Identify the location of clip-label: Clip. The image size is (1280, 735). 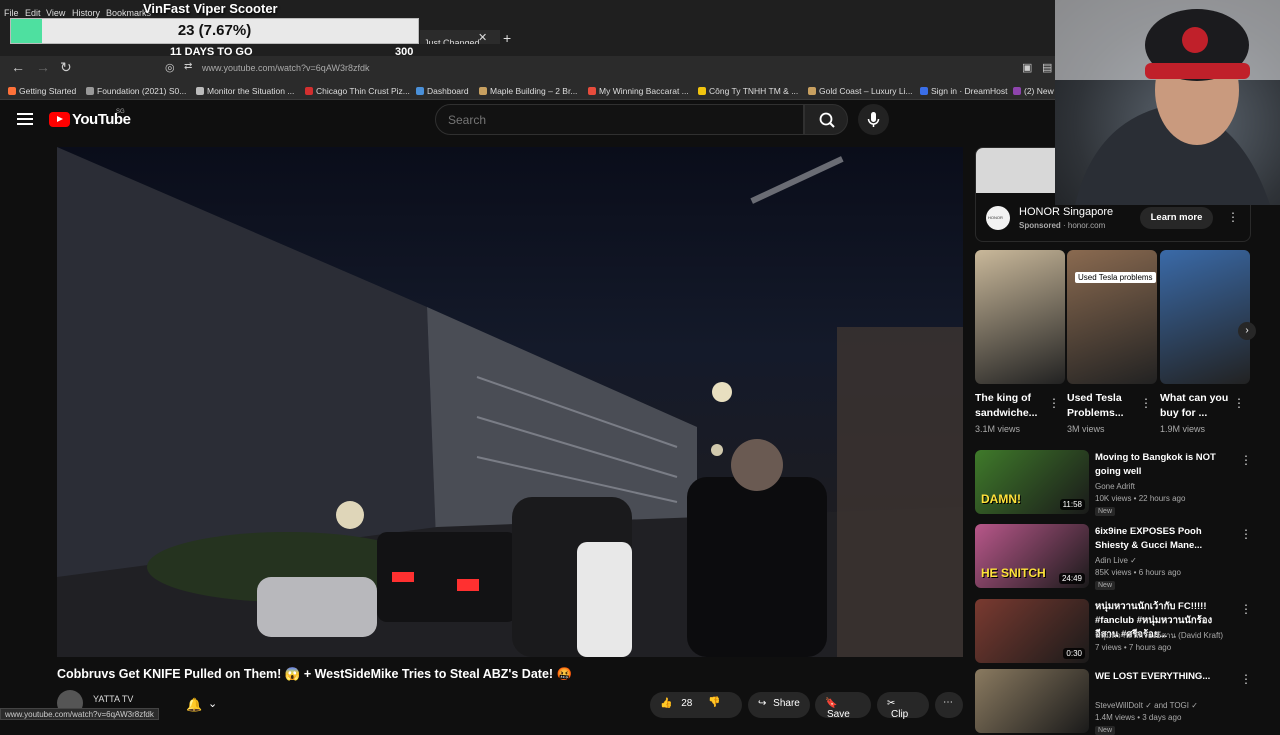
(900, 714).